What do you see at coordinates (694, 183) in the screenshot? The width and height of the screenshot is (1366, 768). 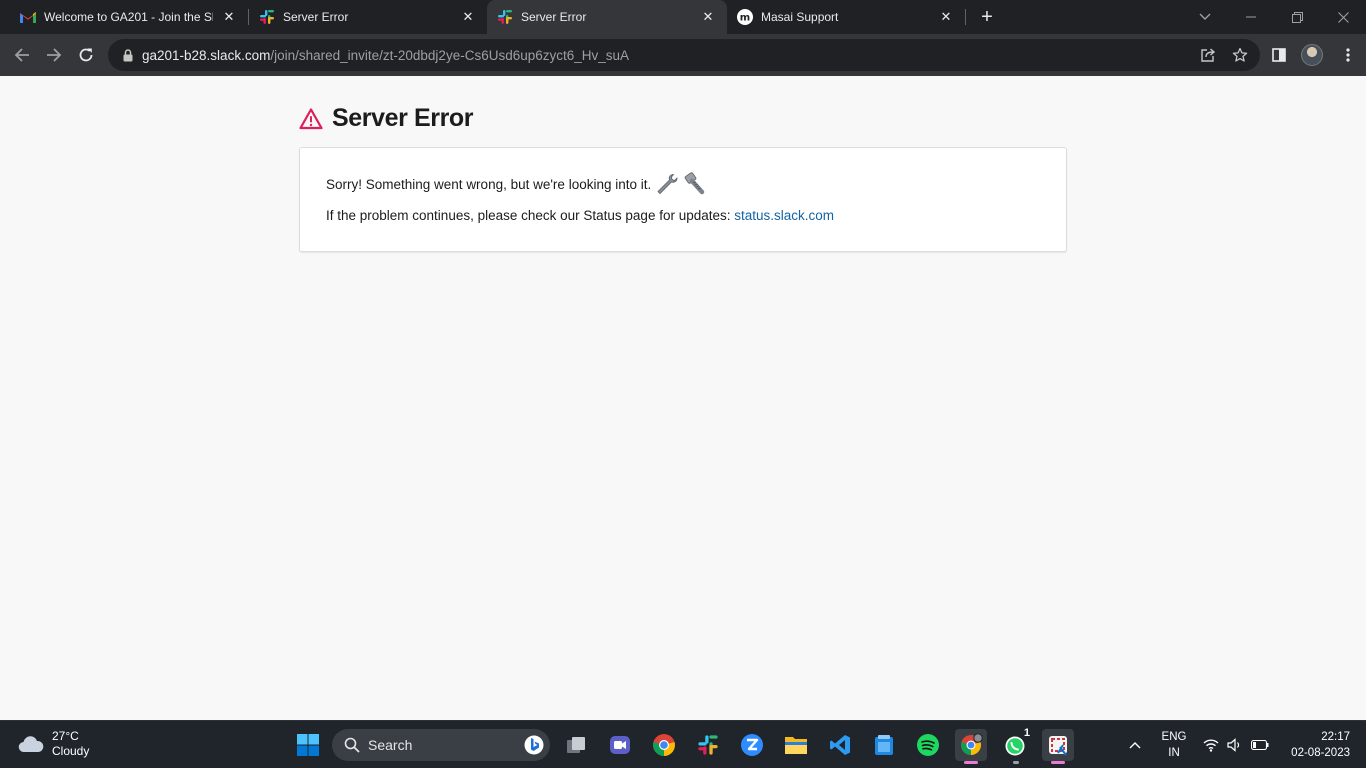 I see `nut-and-bolt-icon` at bounding box center [694, 183].